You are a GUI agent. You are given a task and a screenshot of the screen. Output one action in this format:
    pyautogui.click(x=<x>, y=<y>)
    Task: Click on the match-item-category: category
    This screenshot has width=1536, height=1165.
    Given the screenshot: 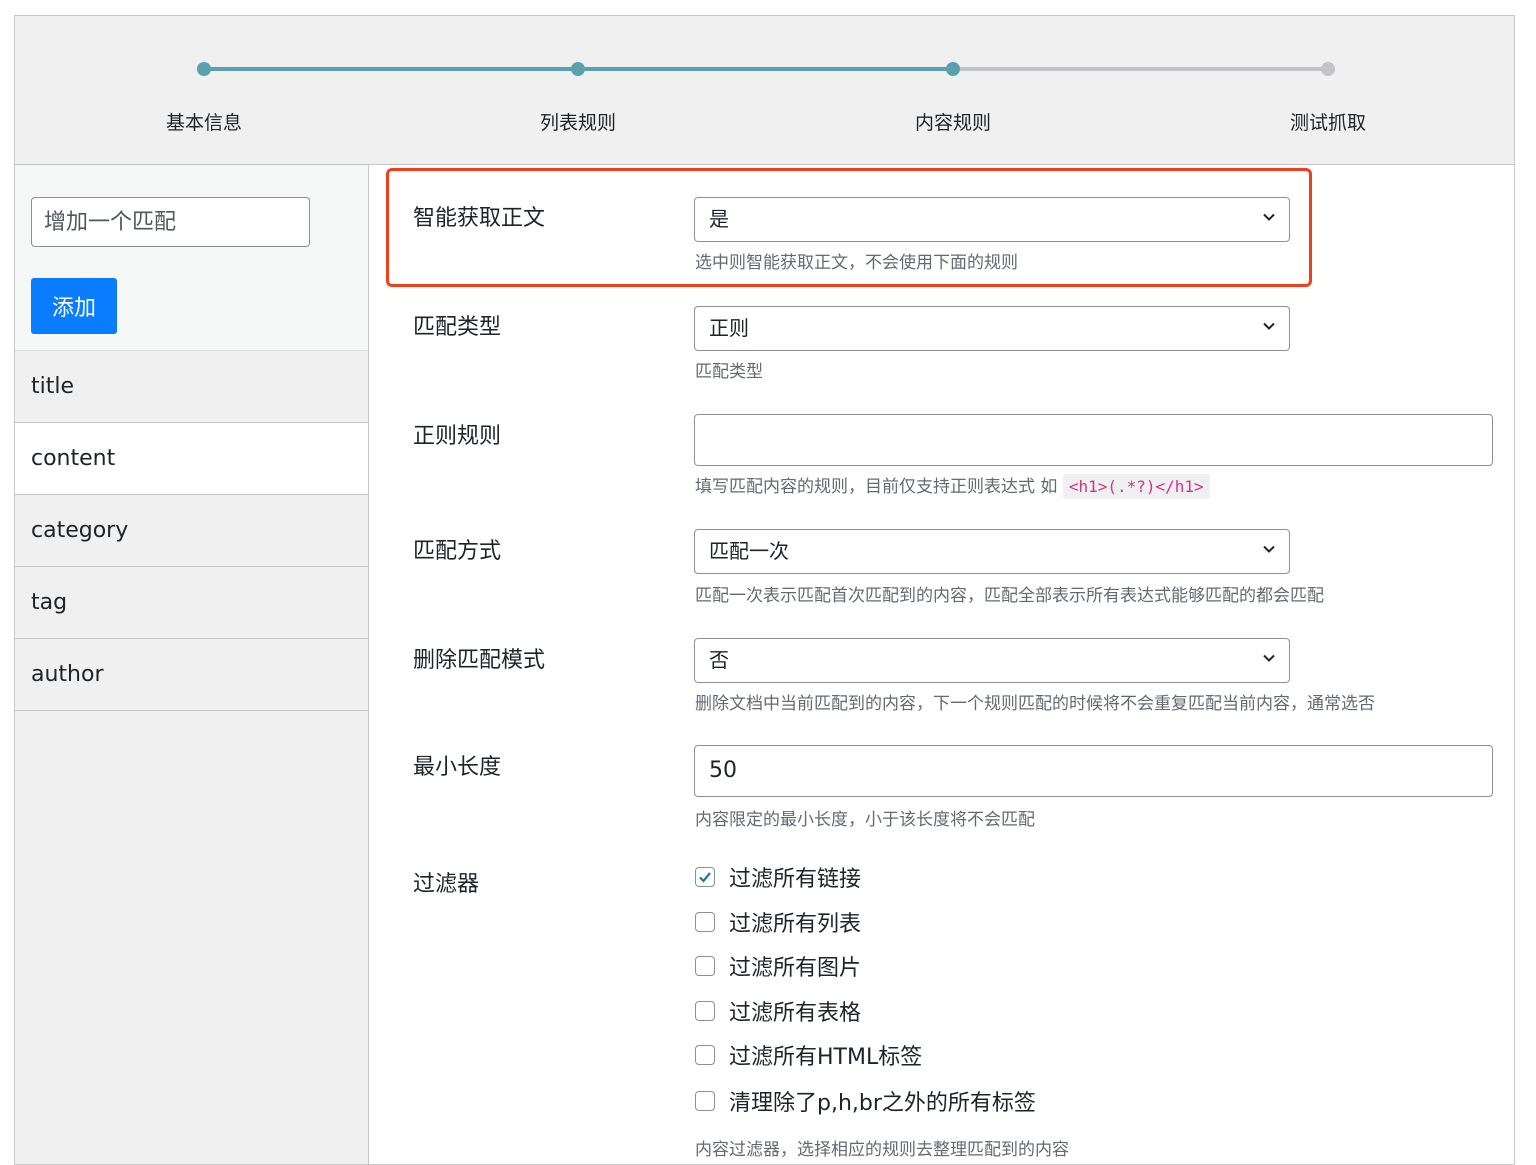 What is the action you would take?
    pyautogui.click(x=191, y=531)
    